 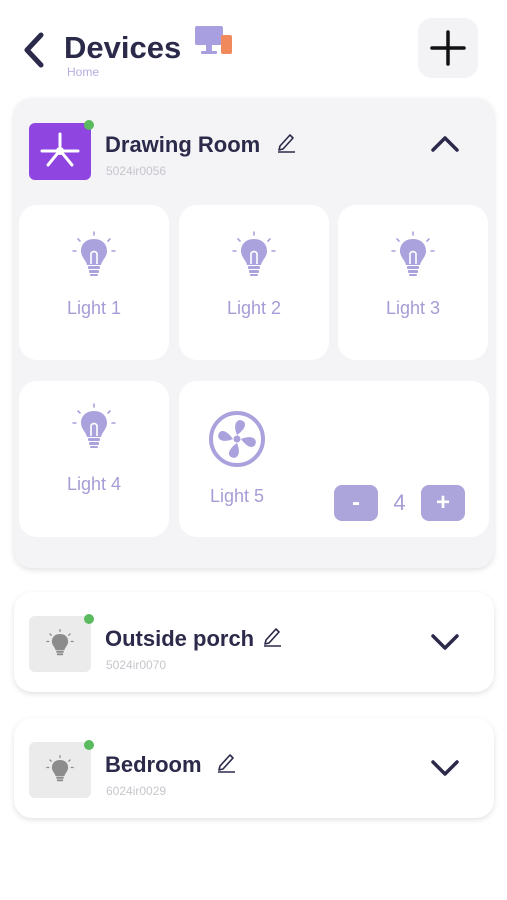 What do you see at coordinates (94, 459) in the screenshot?
I see `device-tile-light-4: Light 4` at bounding box center [94, 459].